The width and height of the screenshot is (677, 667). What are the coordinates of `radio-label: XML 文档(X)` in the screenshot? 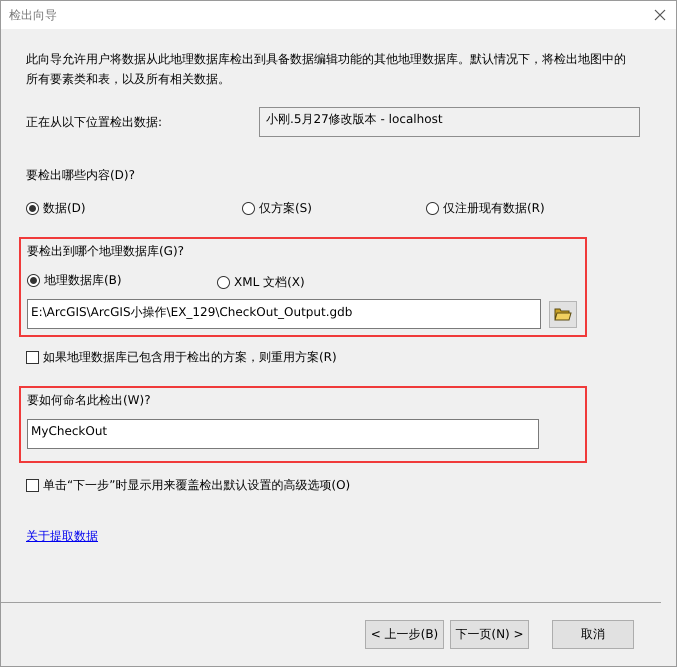 It's located at (269, 282).